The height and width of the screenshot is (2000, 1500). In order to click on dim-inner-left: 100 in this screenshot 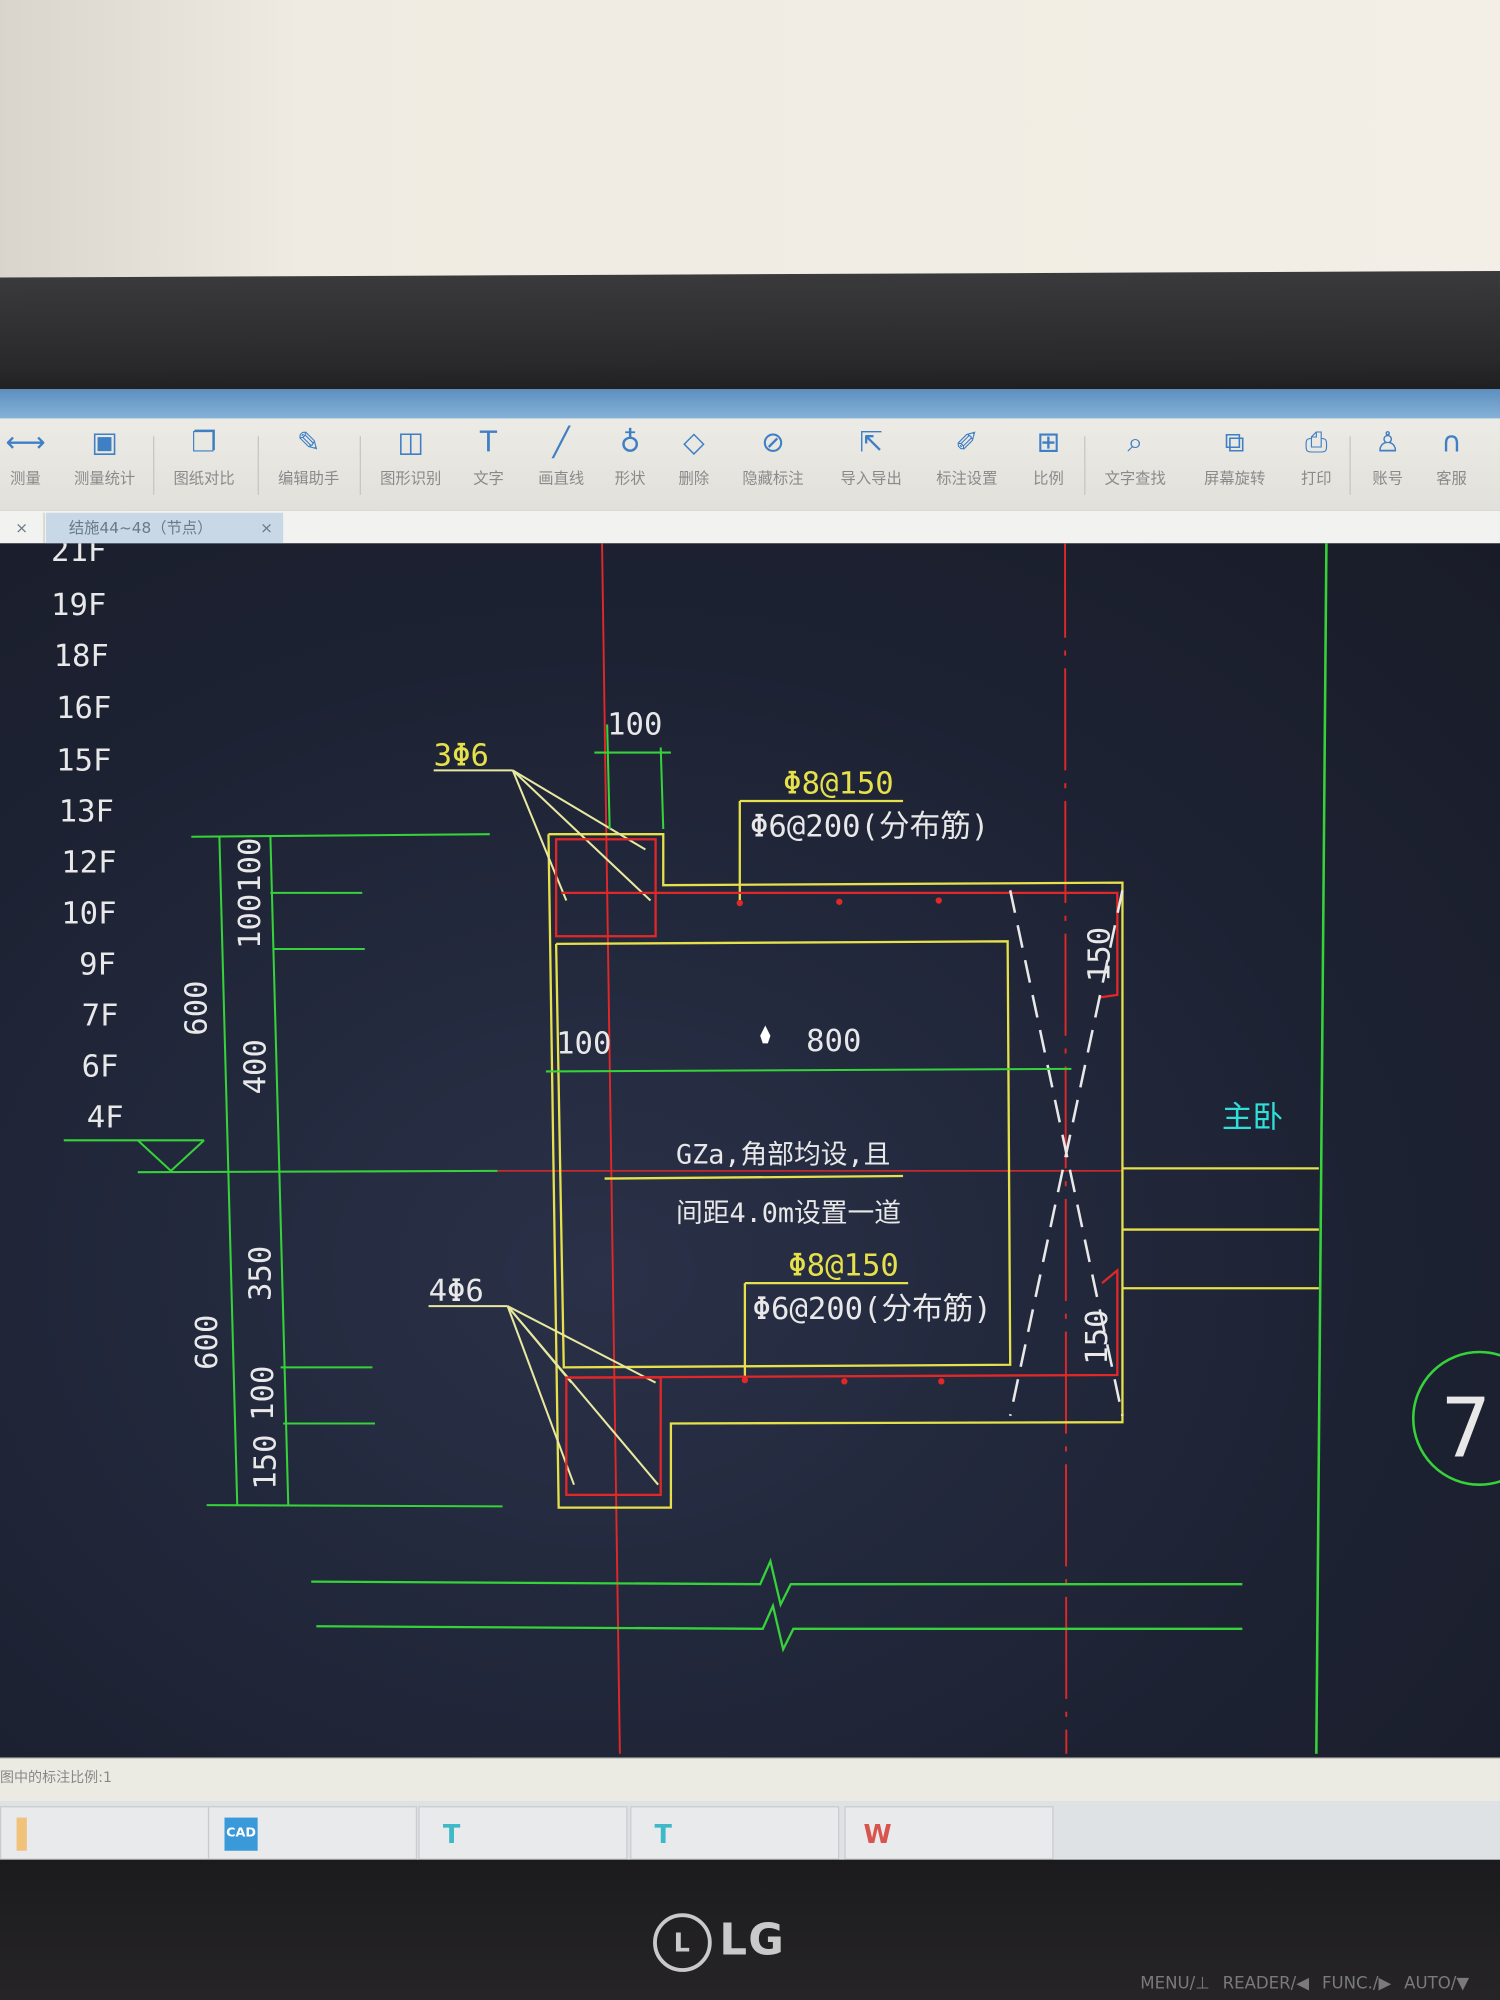, I will do `click(583, 1044)`.